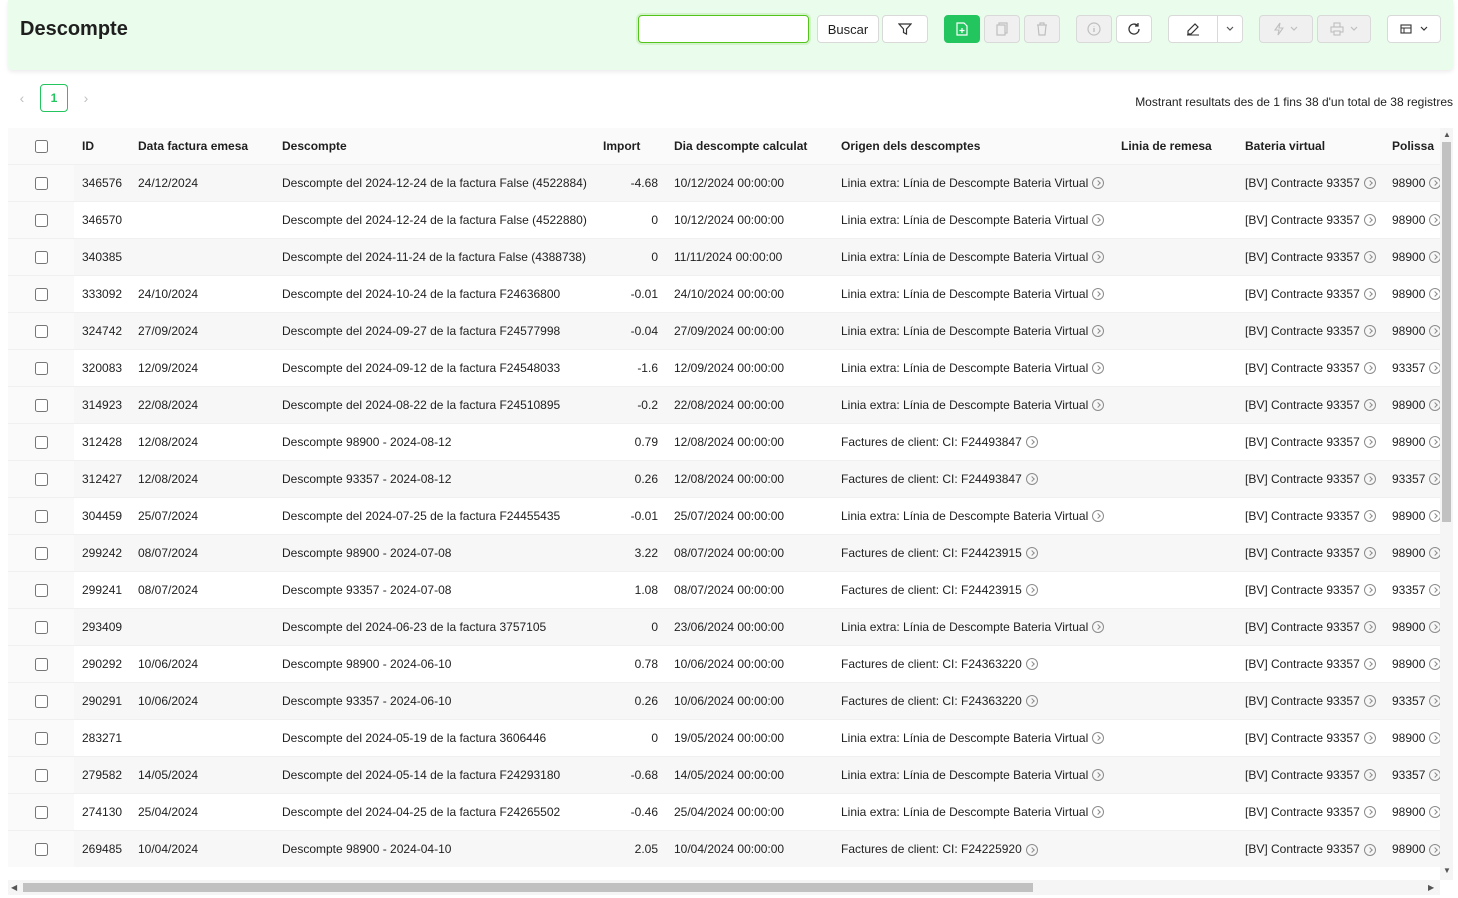 The image size is (1458, 898). Describe the element at coordinates (1286, 29) in the screenshot. I see `actions-button` at that location.